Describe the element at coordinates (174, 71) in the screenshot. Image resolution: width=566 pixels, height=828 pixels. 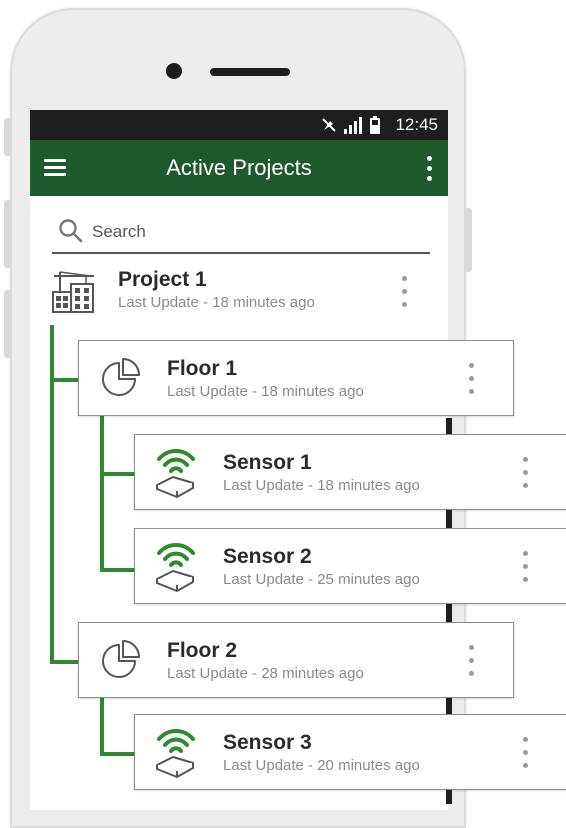
I see `front-camera` at that location.